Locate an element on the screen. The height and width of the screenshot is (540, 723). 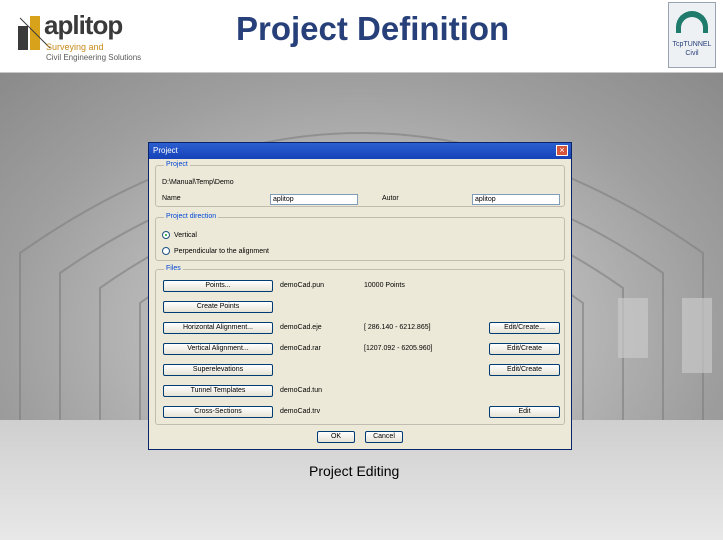
vertical-radio is located at coordinates (166, 235).